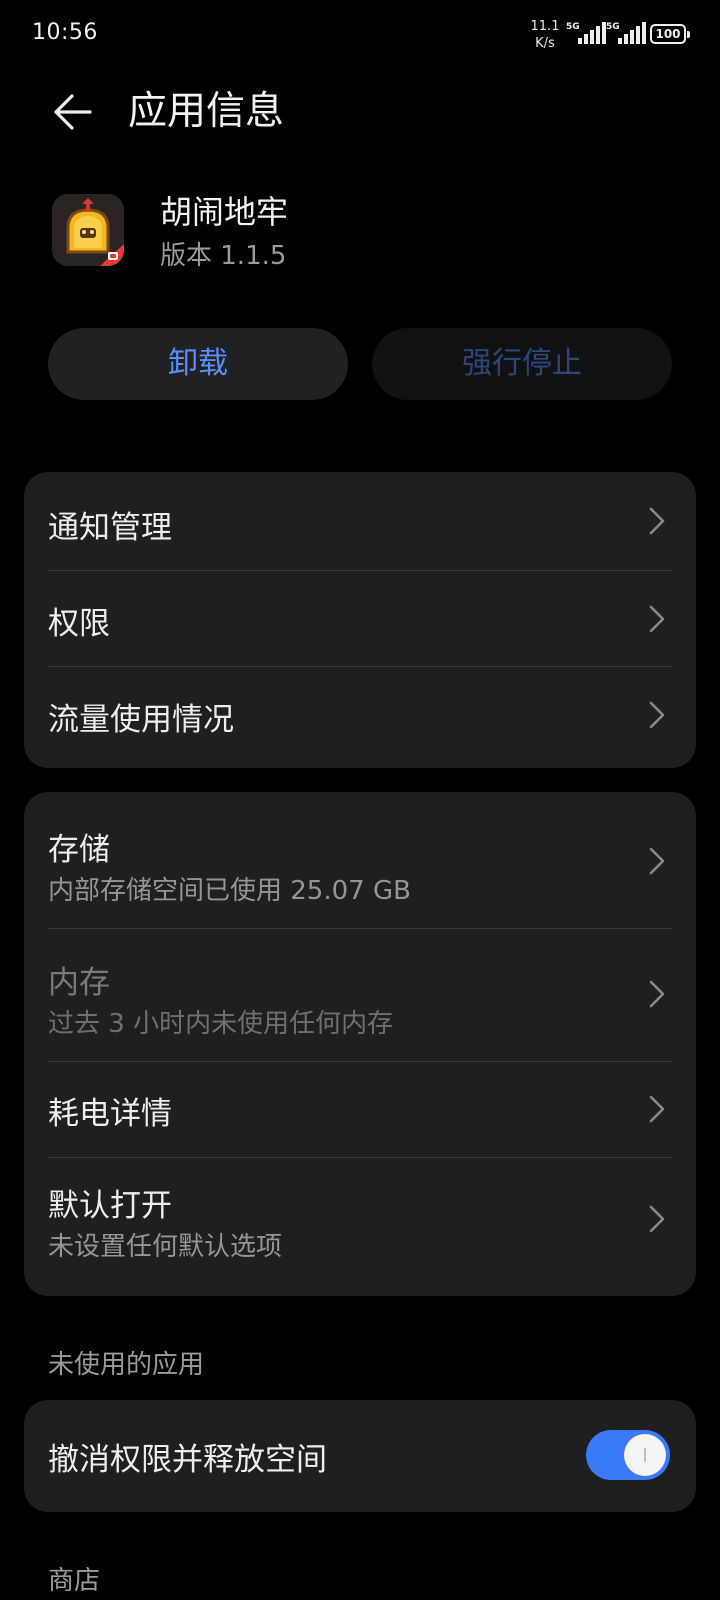 This screenshot has height=1600, width=720. I want to click on network-speed-value: 11.1, so click(545, 26).